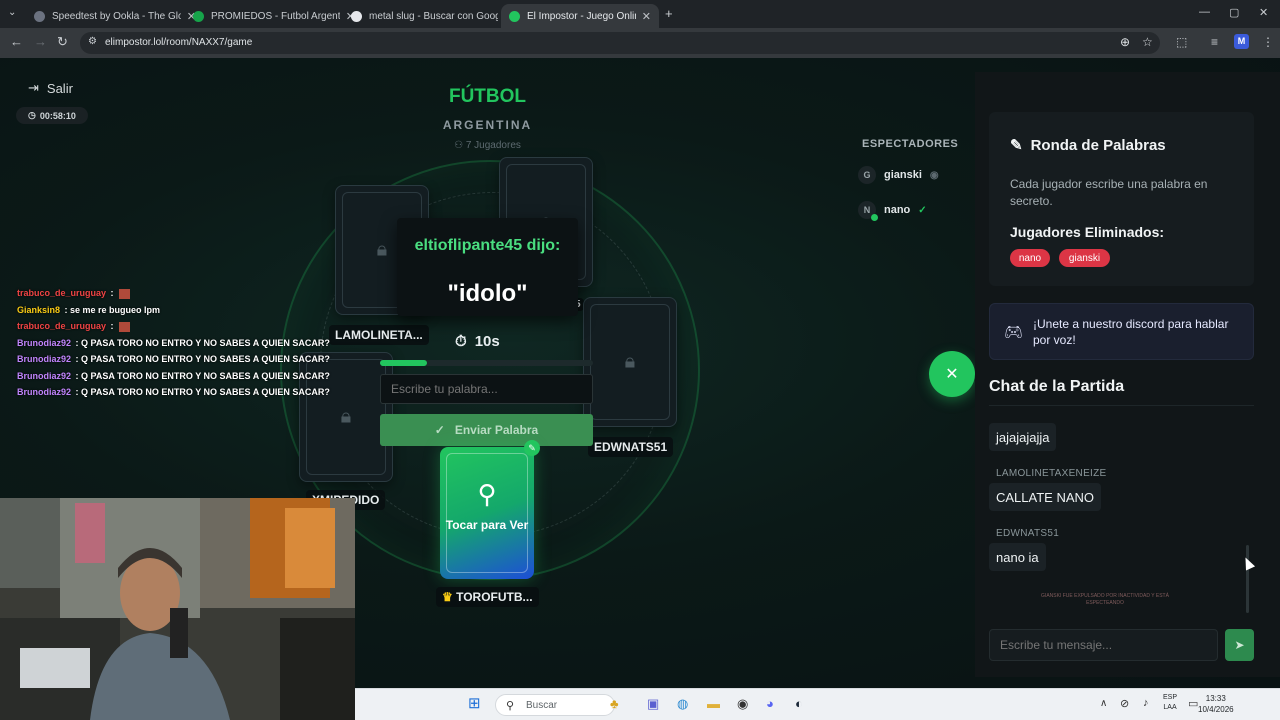 The image size is (1280, 720). Describe the element at coordinates (1241, 41) in the screenshot. I see `profile-avatar: M` at that location.